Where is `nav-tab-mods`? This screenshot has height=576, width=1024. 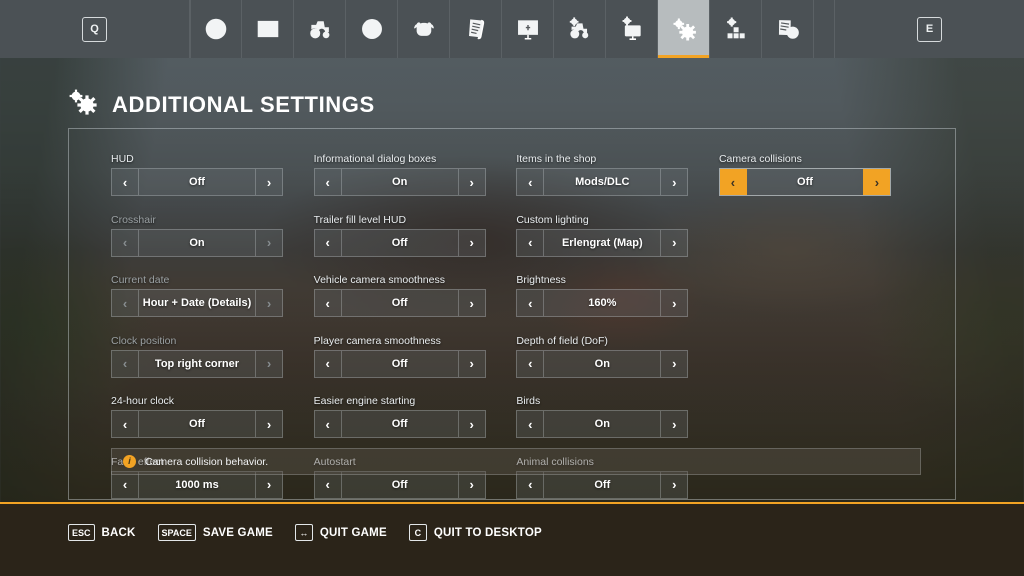
nav-tab-mods is located at coordinates (736, 29).